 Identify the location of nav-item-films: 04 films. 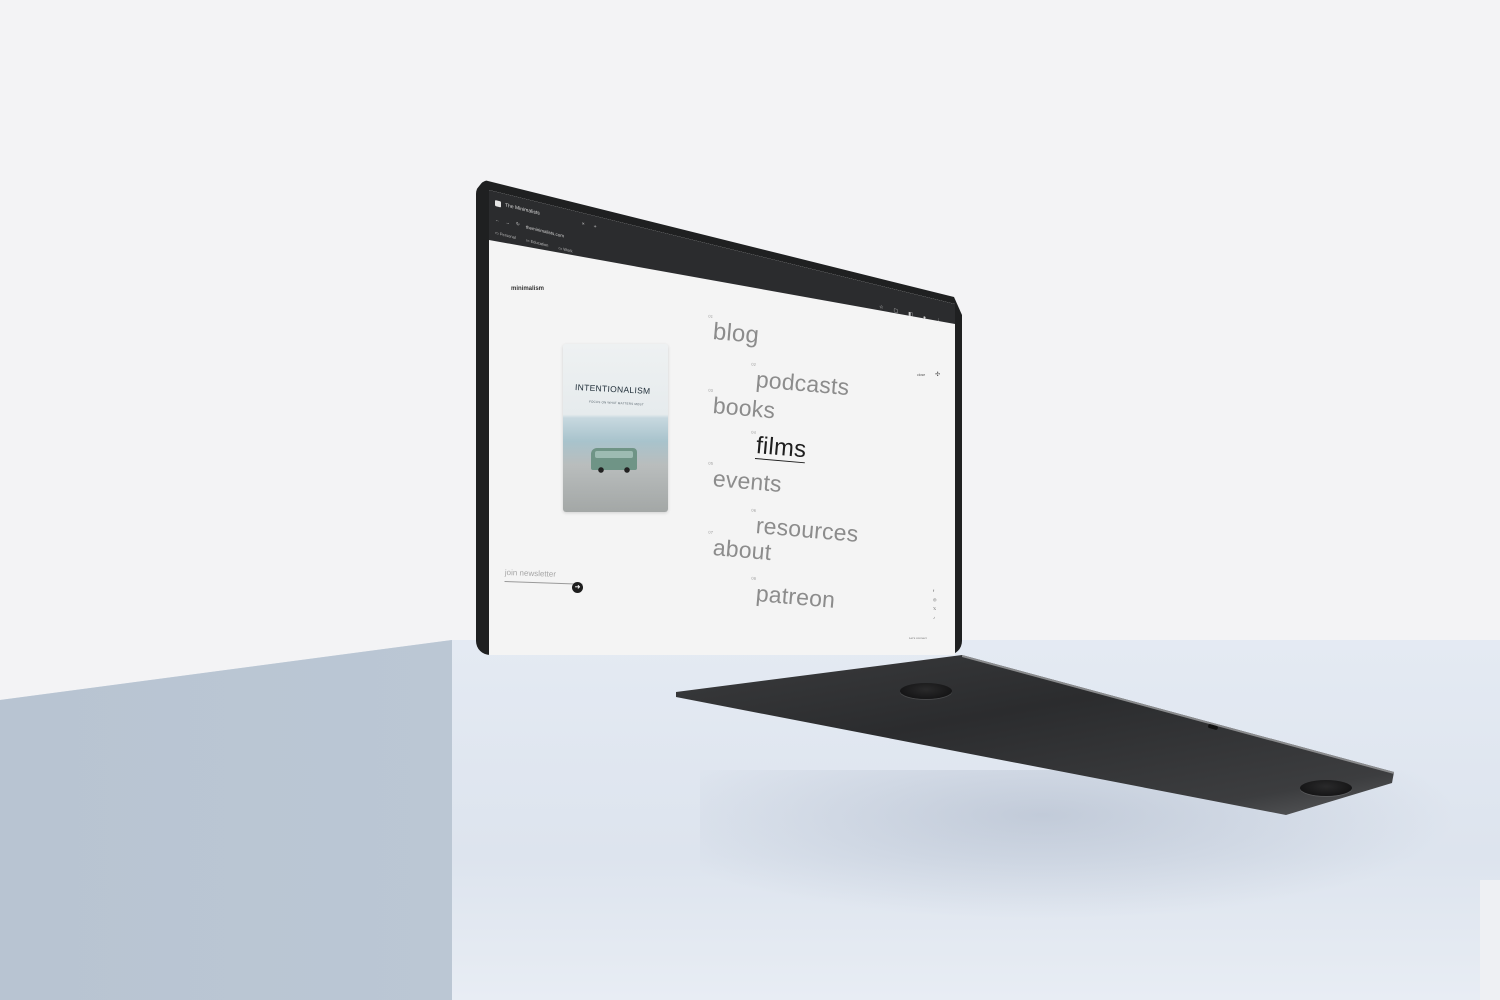
(779, 447).